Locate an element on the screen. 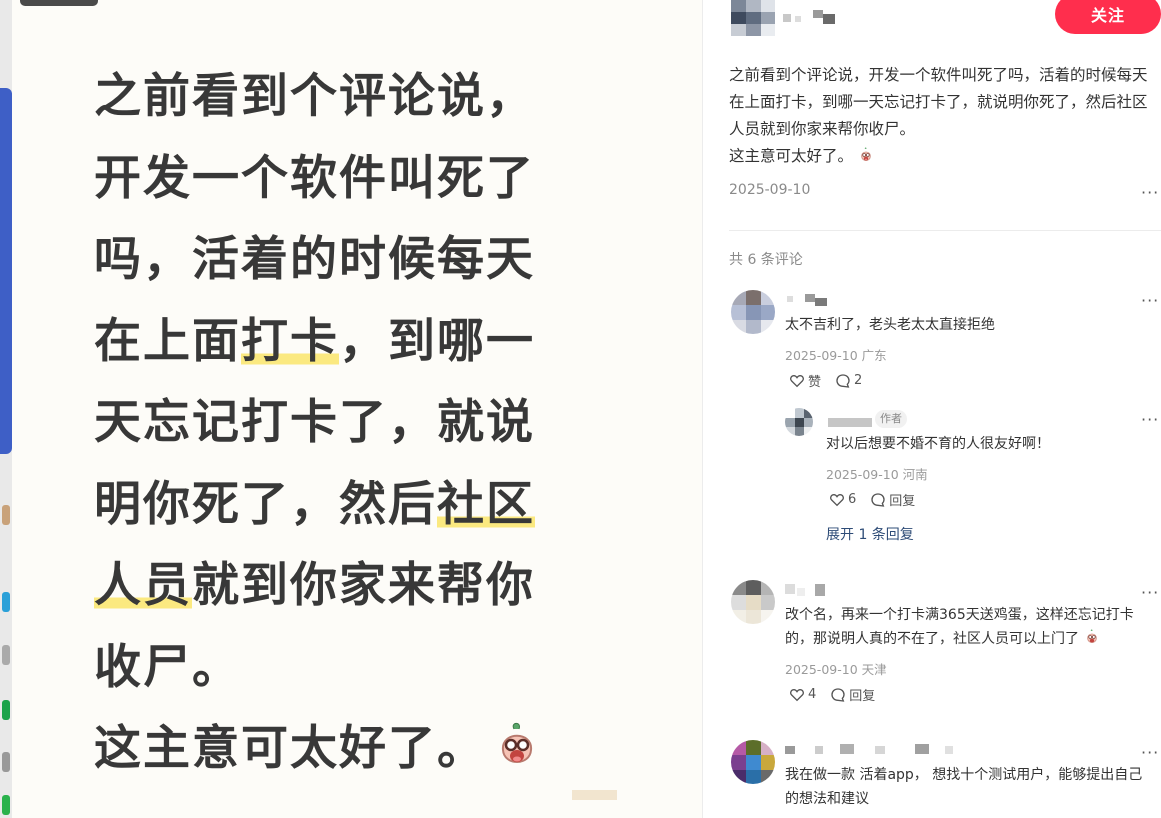 This screenshot has width=1161, height=818. image-text-segment: ，到哪一 is located at coordinates (437, 341).